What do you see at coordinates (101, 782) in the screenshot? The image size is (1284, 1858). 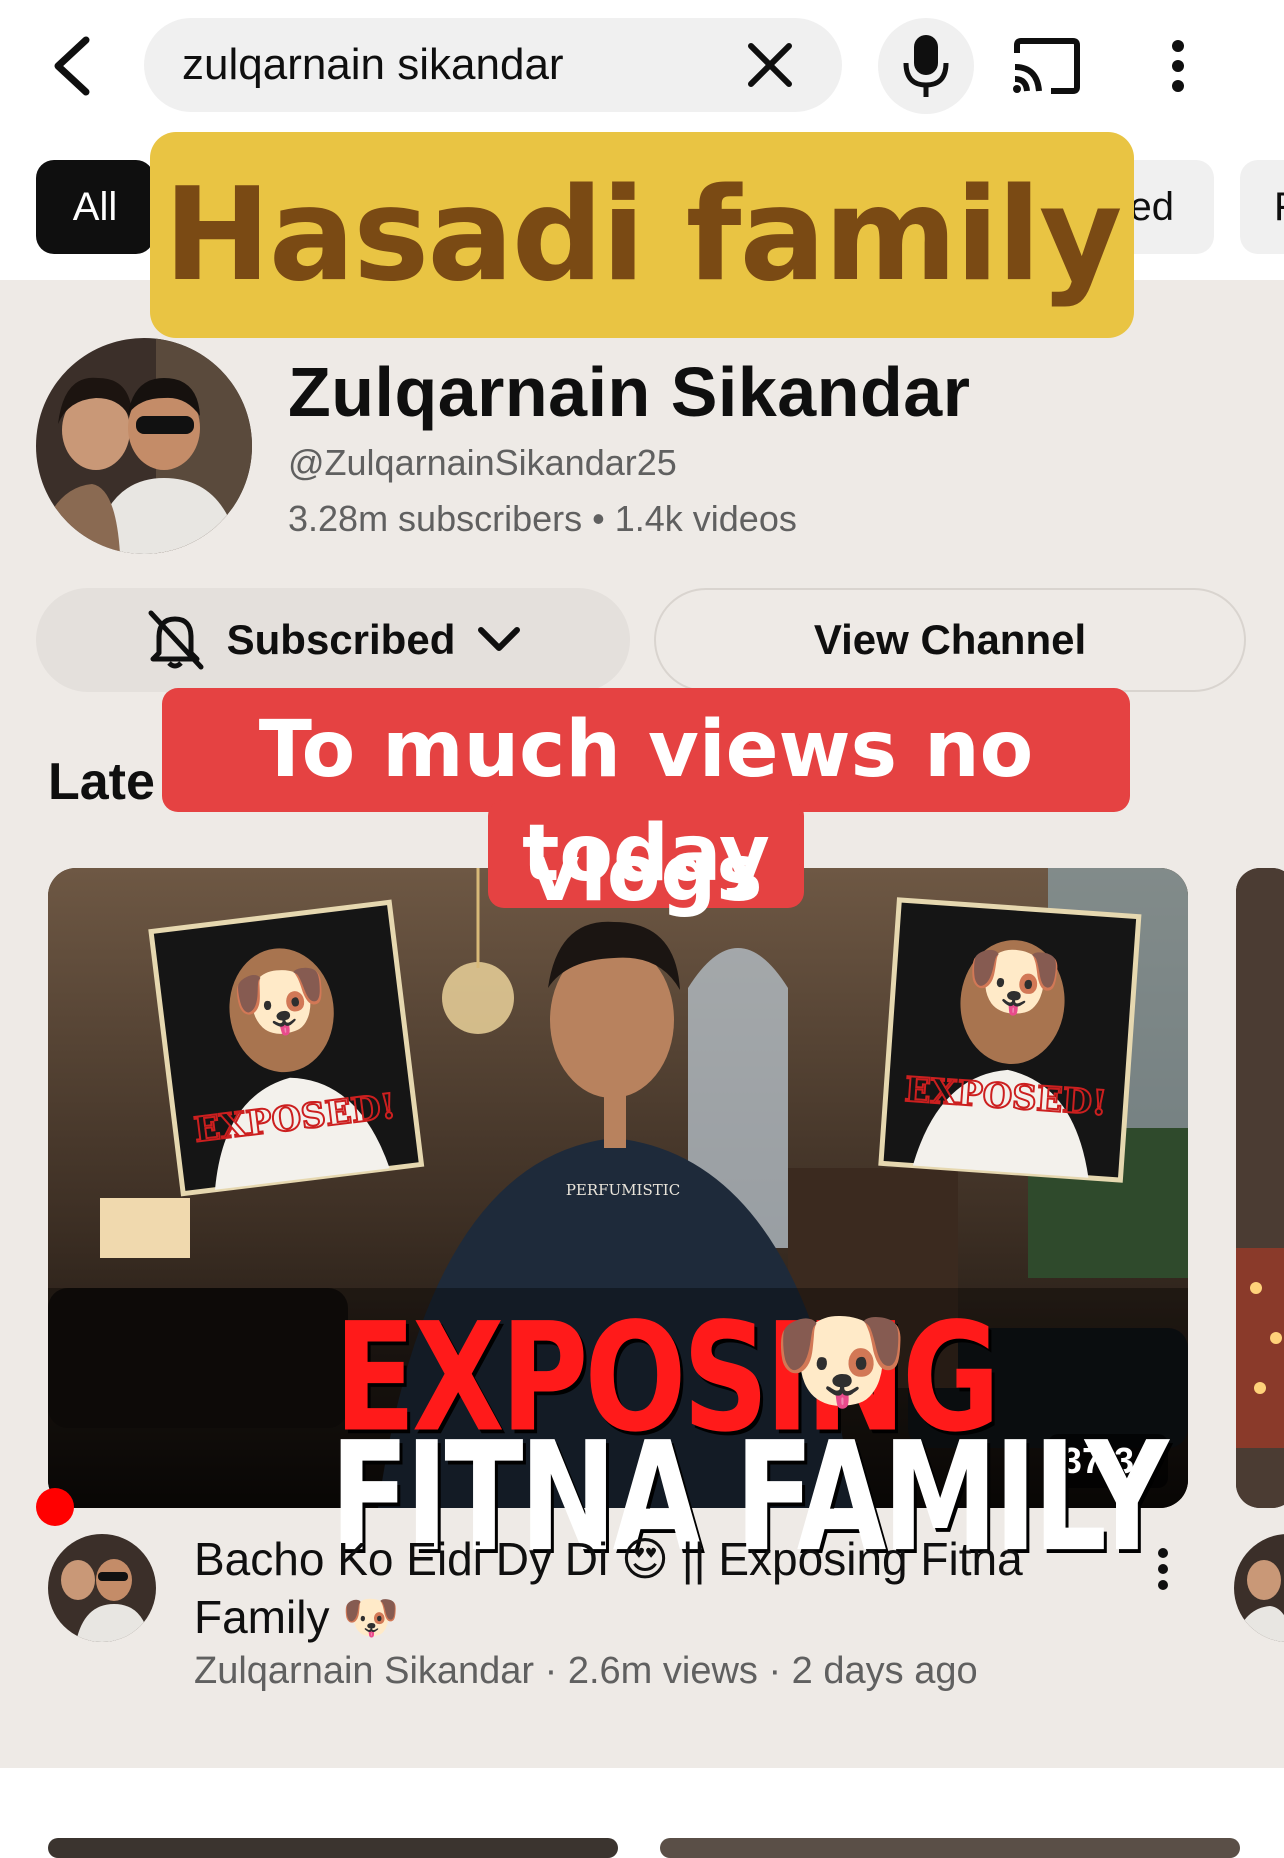 I see `section-title: Late` at bounding box center [101, 782].